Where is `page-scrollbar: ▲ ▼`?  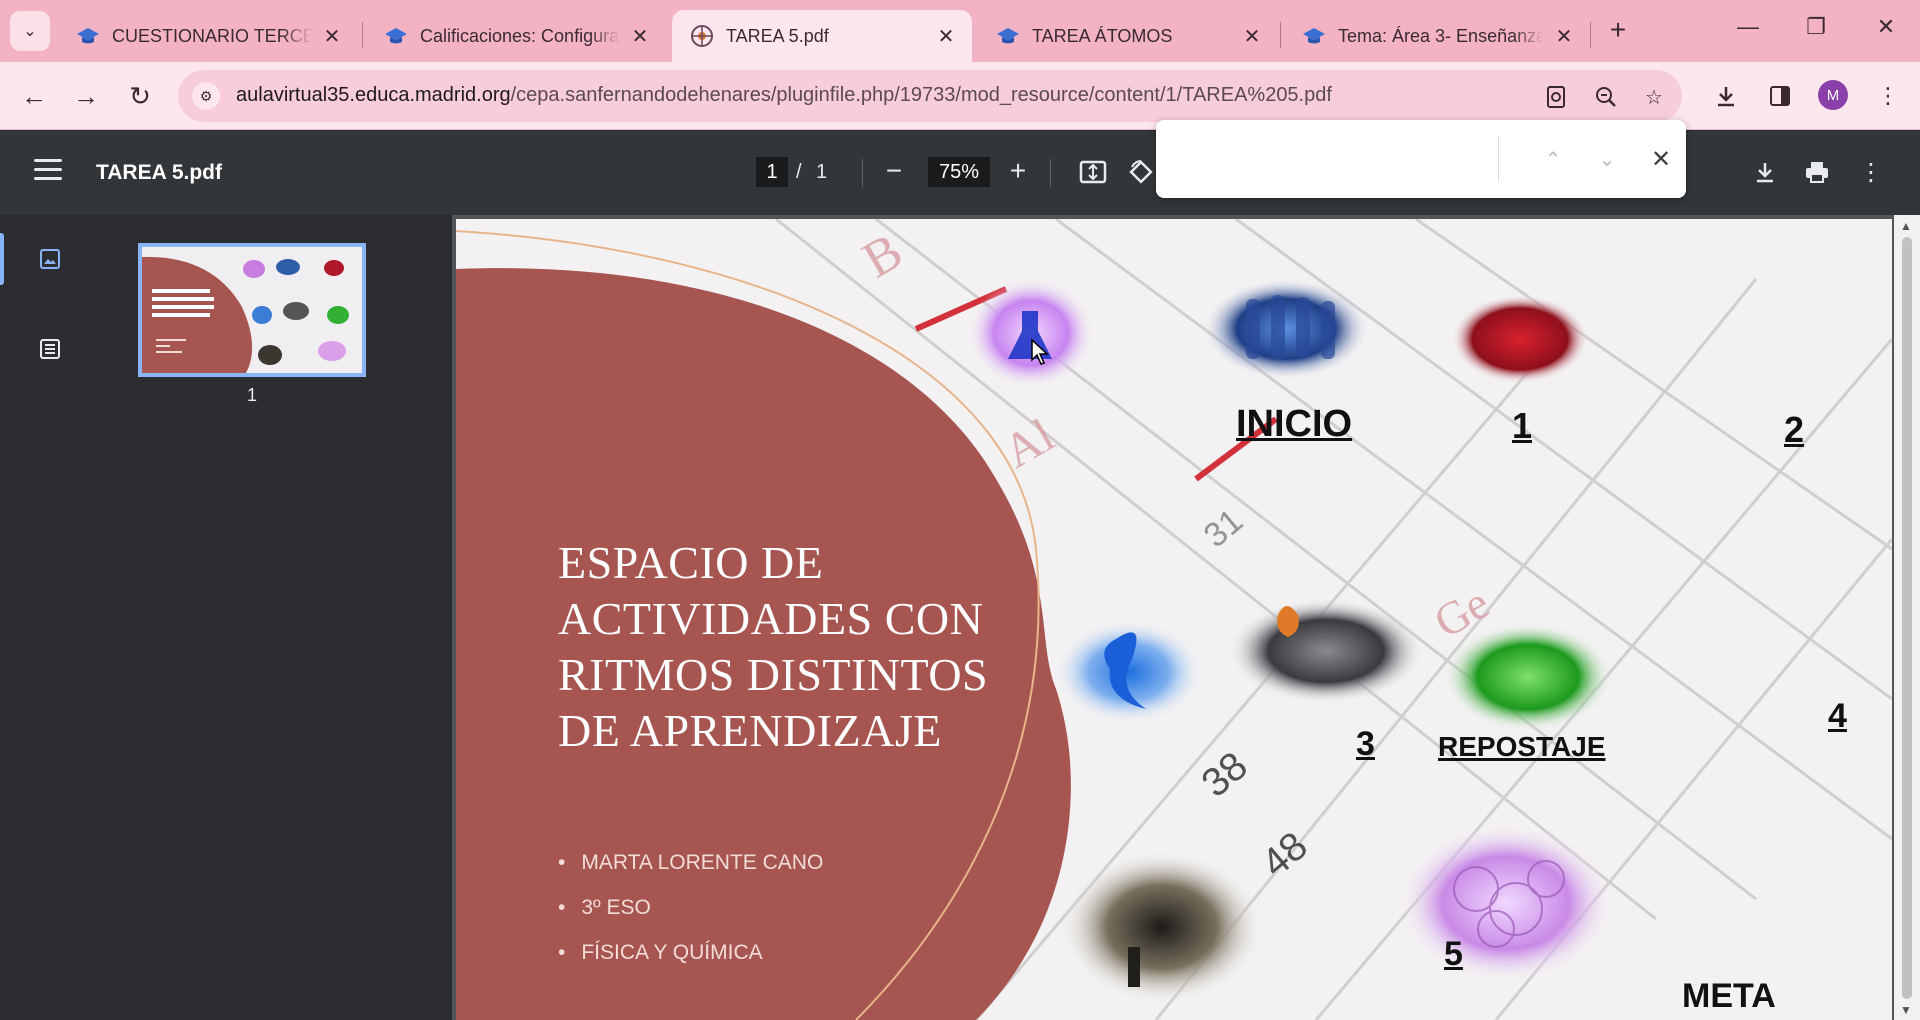
page-scrollbar: ▲ ▼ is located at coordinates (1907, 617).